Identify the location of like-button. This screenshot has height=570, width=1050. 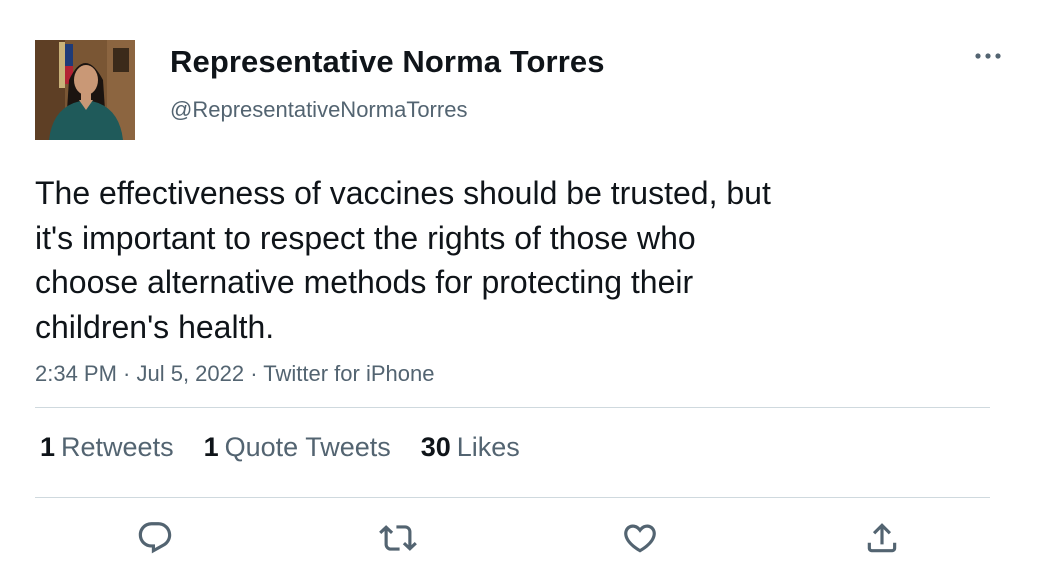
(640, 538).